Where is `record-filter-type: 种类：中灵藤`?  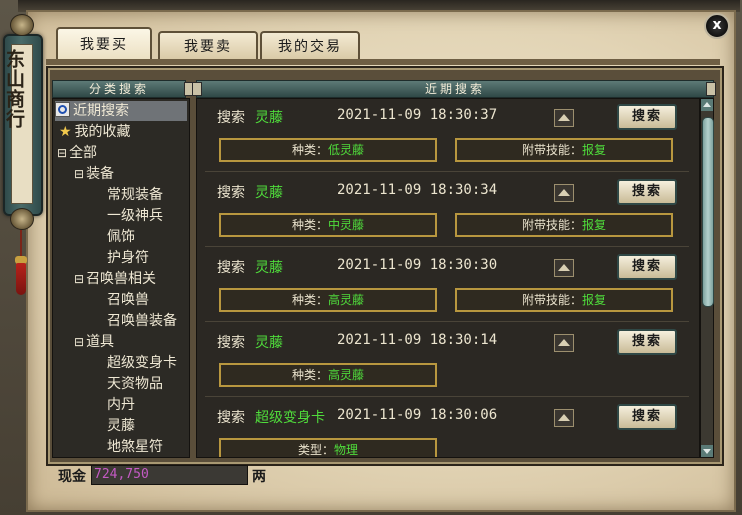 record-filter-type: 种类：中灵藤 is located at coordinates (328, 225).